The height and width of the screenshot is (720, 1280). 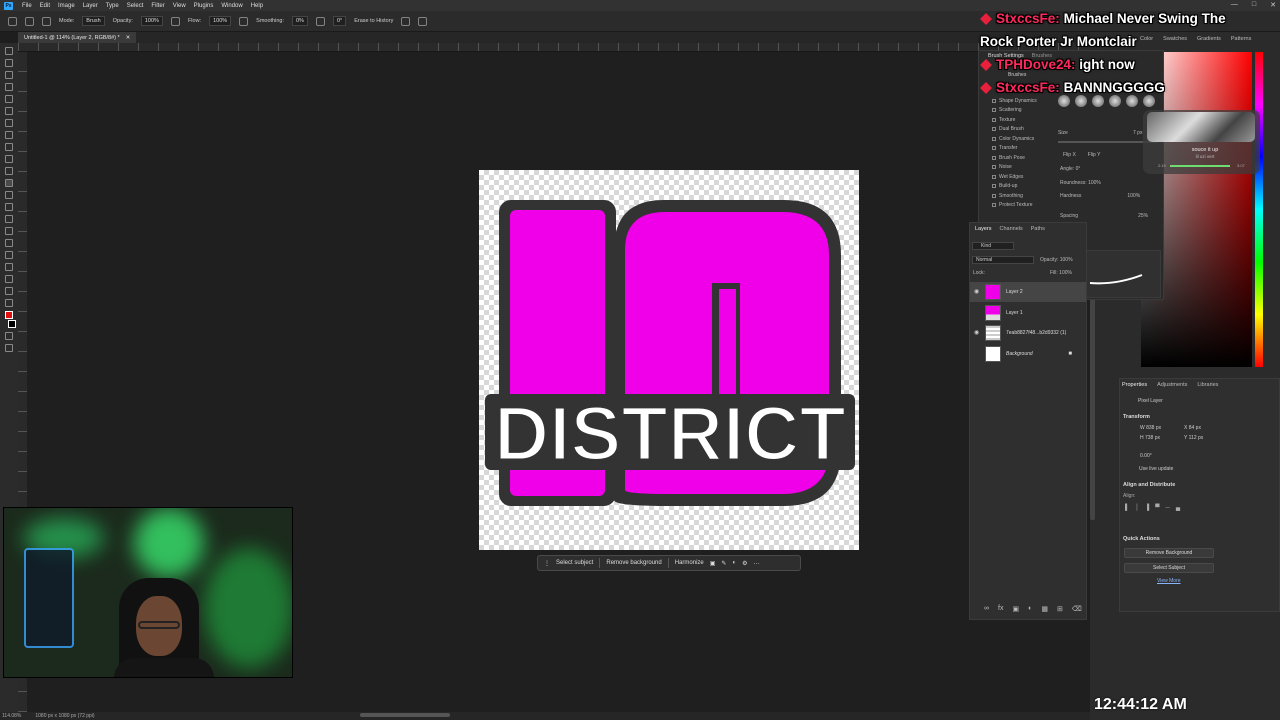 I want to click on layer-filter-kind: Kind, so click(x=993, y=246).